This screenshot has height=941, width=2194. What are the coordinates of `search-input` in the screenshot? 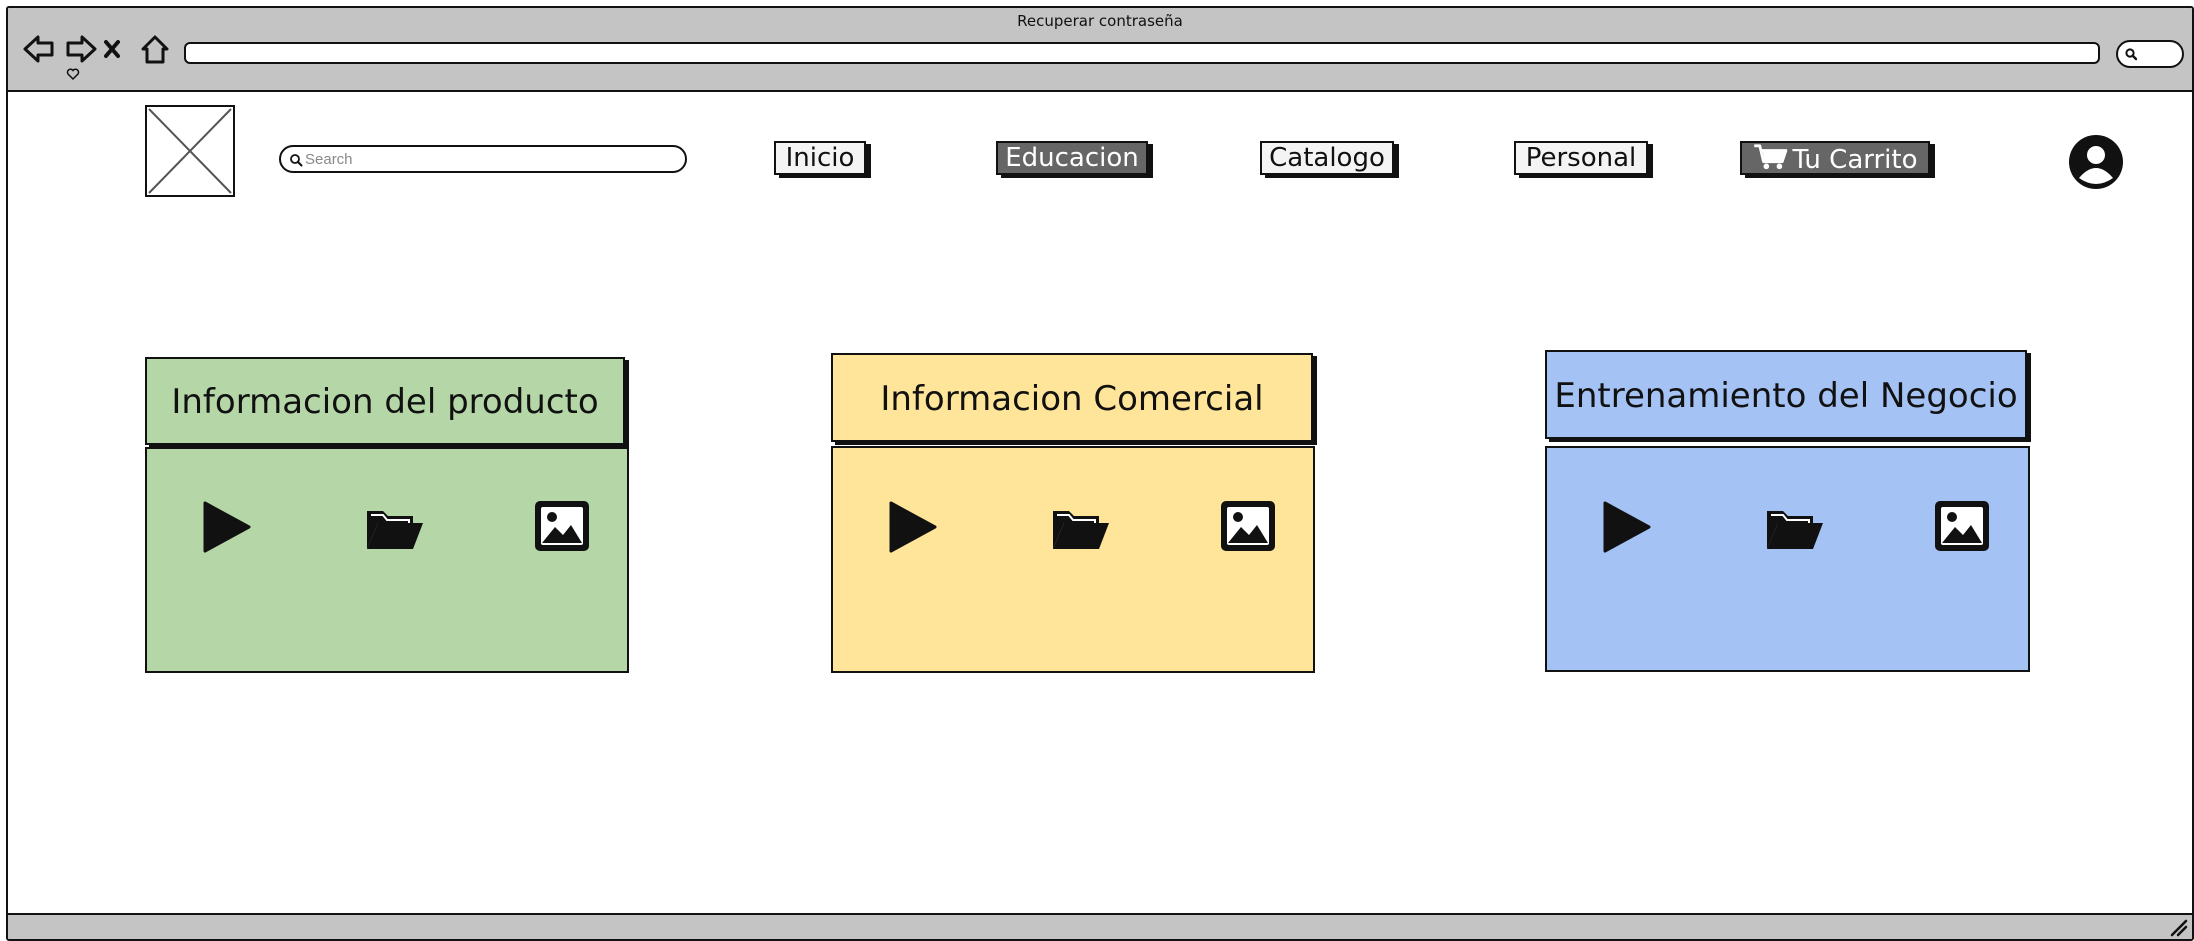 It's located at (485, 159).